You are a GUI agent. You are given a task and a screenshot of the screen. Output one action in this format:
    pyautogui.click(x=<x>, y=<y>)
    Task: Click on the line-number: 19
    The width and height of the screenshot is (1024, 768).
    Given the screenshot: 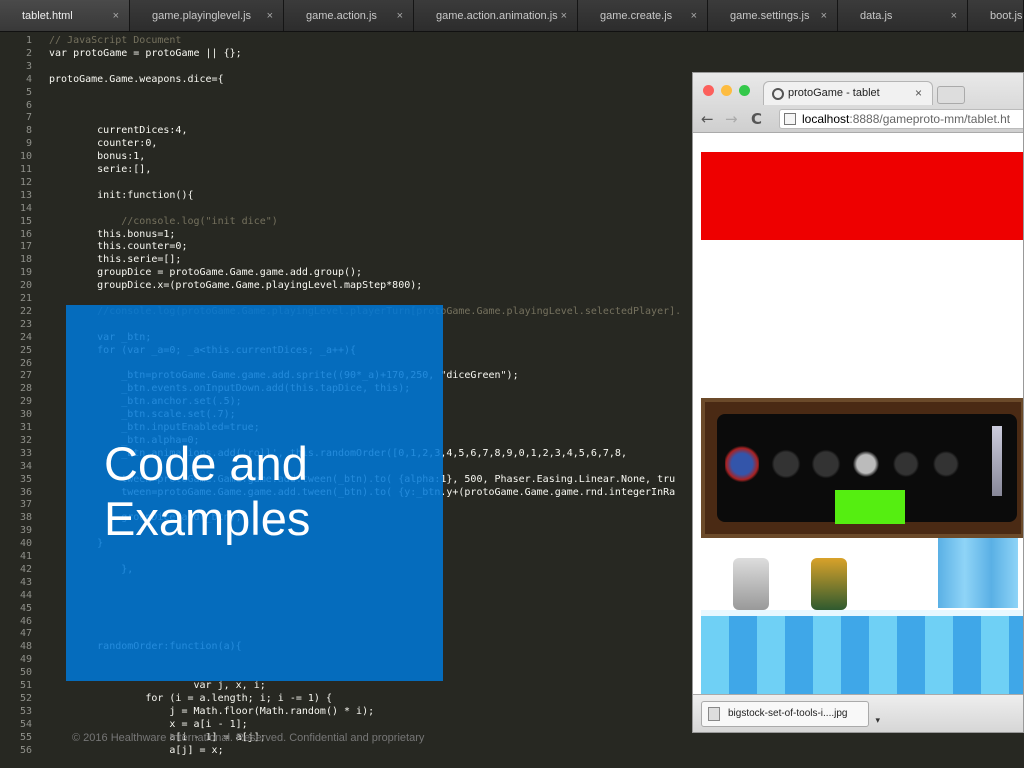 What is the action you would take?
    pyautogui.click(x=25, y=273)
    